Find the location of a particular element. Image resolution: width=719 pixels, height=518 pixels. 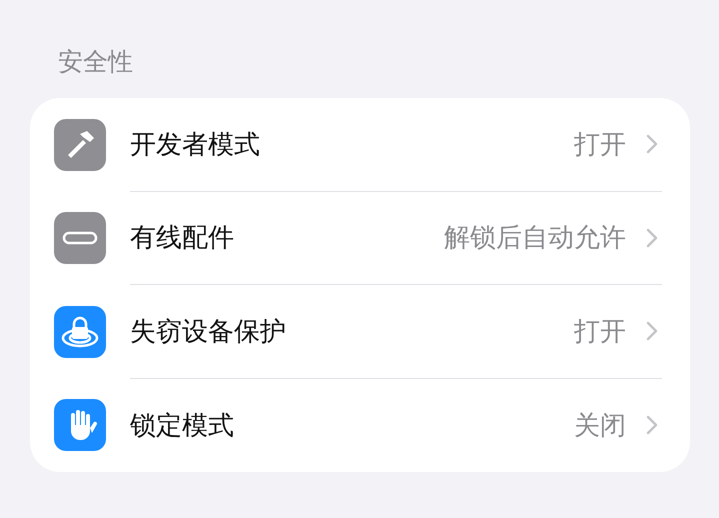

setting-value: 解锁后自动允许 is located at coordinates (535, 239).